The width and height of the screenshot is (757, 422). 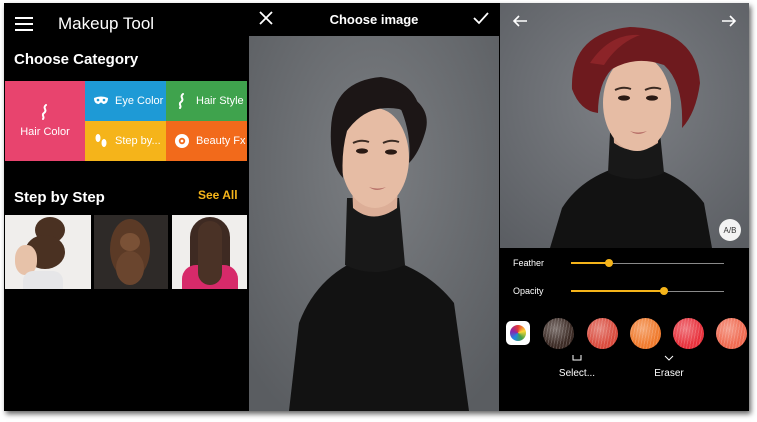 What do you see at coordinates (106, 23) in the screenshot?
I see `app-title: Makeup Tool` at bounding box center [106, 23].